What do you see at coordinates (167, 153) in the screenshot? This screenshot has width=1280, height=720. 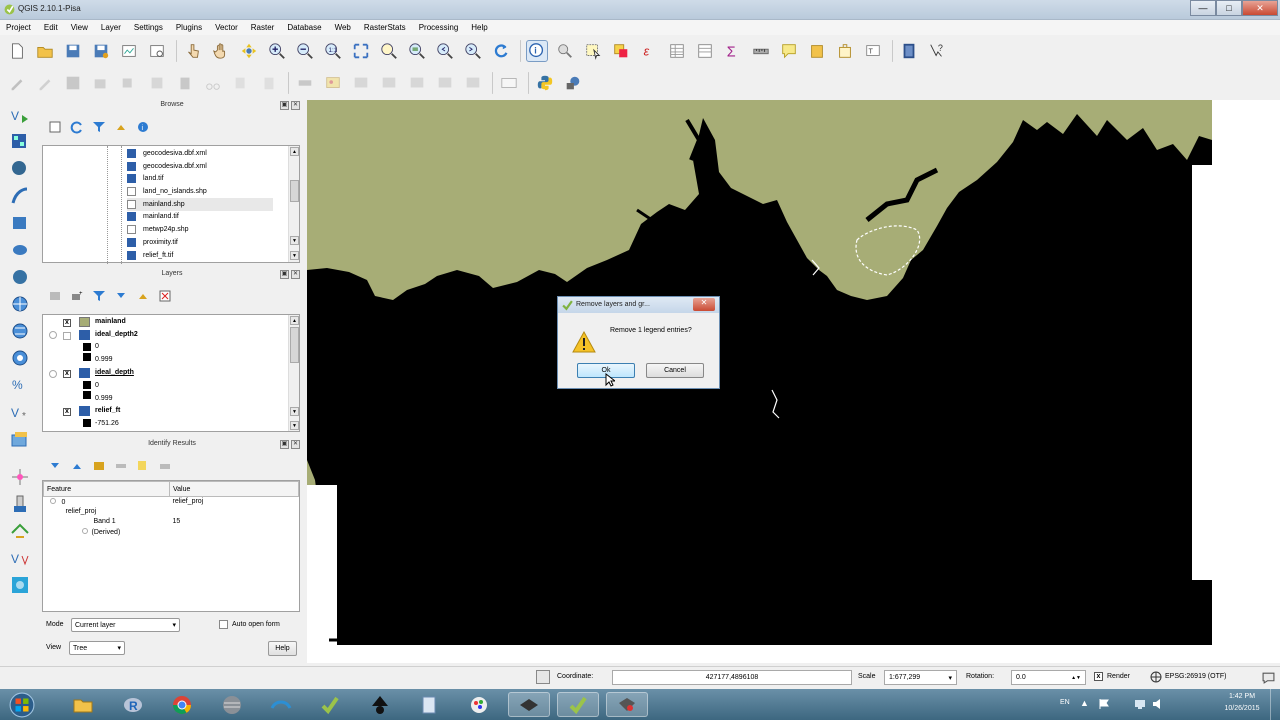 I see `browser-item: geocodesiva.dbf.xml` at bounding box center [167, 153].